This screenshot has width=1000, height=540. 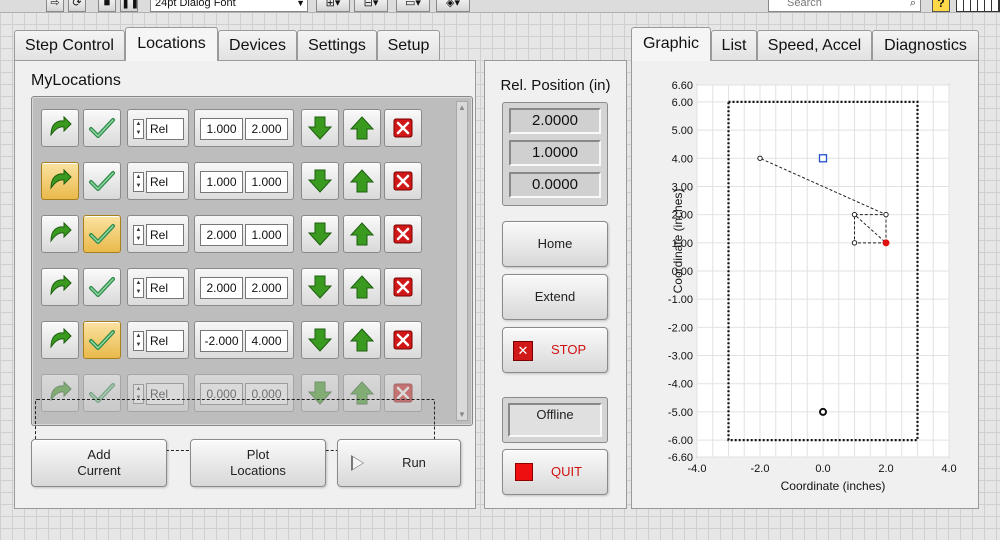 I want to click on location-row: ▲ ▼ Rel 2.000 1.000, so click(x=233, y=234).